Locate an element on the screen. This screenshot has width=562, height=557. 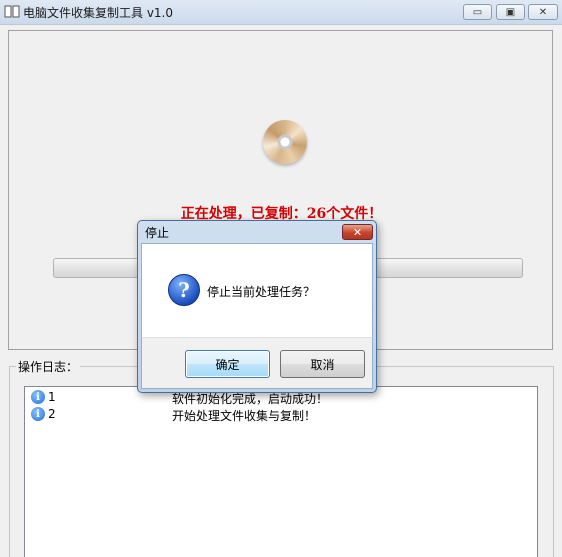
dialog-title: 停止 is located at coordinates (157, 233).